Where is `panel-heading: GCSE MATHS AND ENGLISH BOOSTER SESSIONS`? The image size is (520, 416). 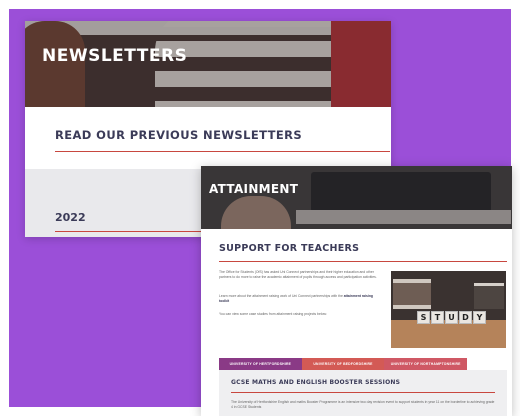
panel-heading: GCSE MATHS AND ENGLISH BOOSTER SESSIONS is located at coordinates (316, 382).